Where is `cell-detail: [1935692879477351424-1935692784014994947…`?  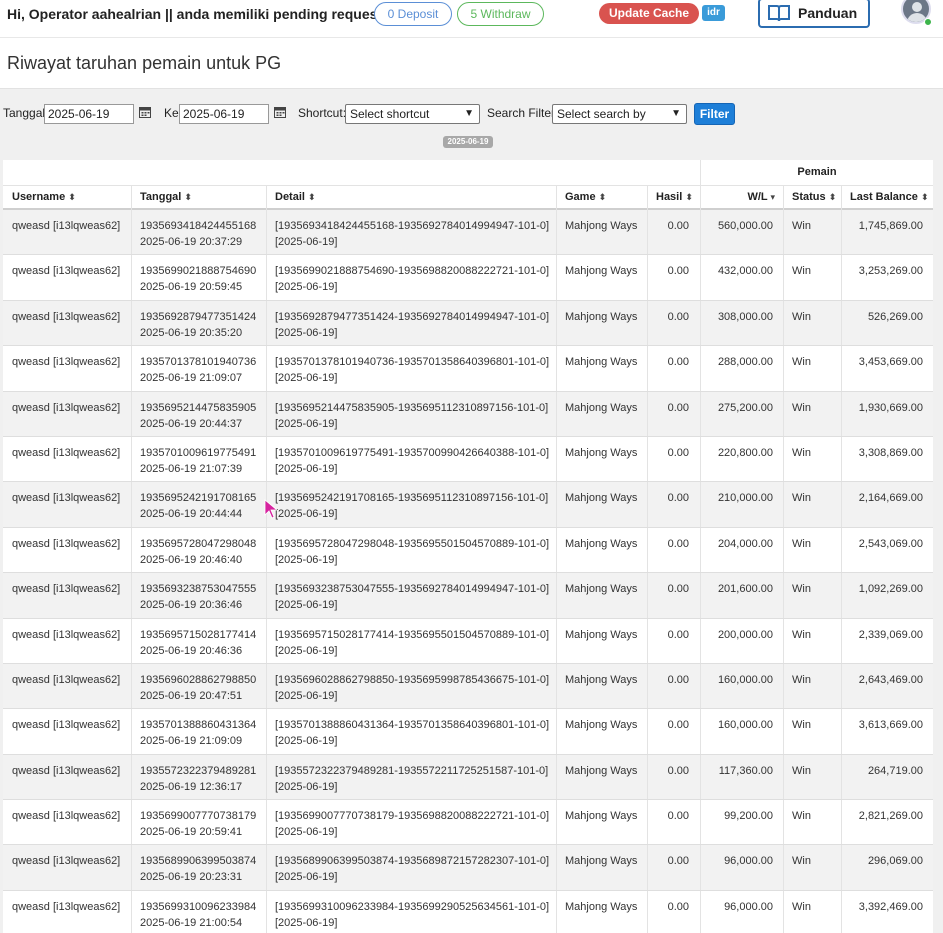
cell-detail: [1935692879477351424-1935692784014994947… is located at coordinates (412, 325).